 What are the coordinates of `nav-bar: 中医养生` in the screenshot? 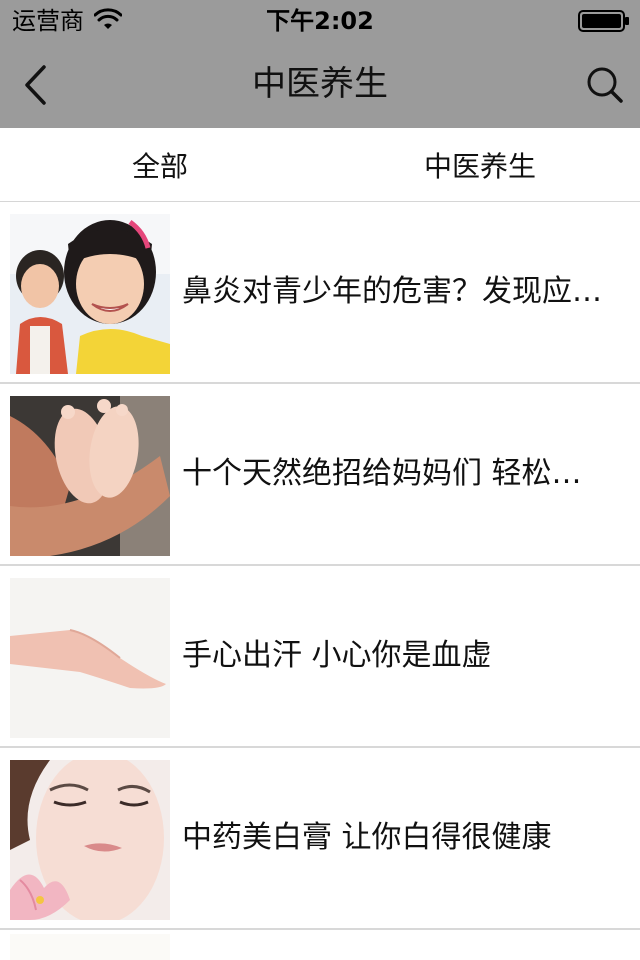 It's located at (320, 84).